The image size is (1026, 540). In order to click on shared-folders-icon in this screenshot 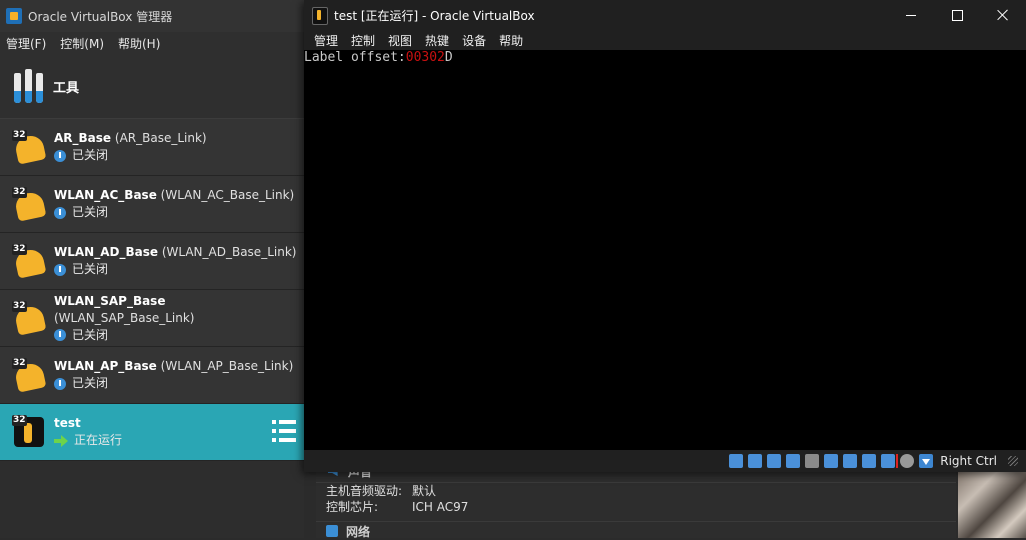, I will do `click(831, 461)`.